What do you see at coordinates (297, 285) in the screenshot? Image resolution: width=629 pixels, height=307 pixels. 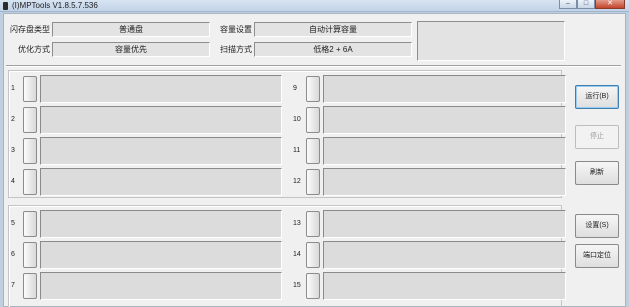 I see `port-number: 15` at bounding box center [297, 285].